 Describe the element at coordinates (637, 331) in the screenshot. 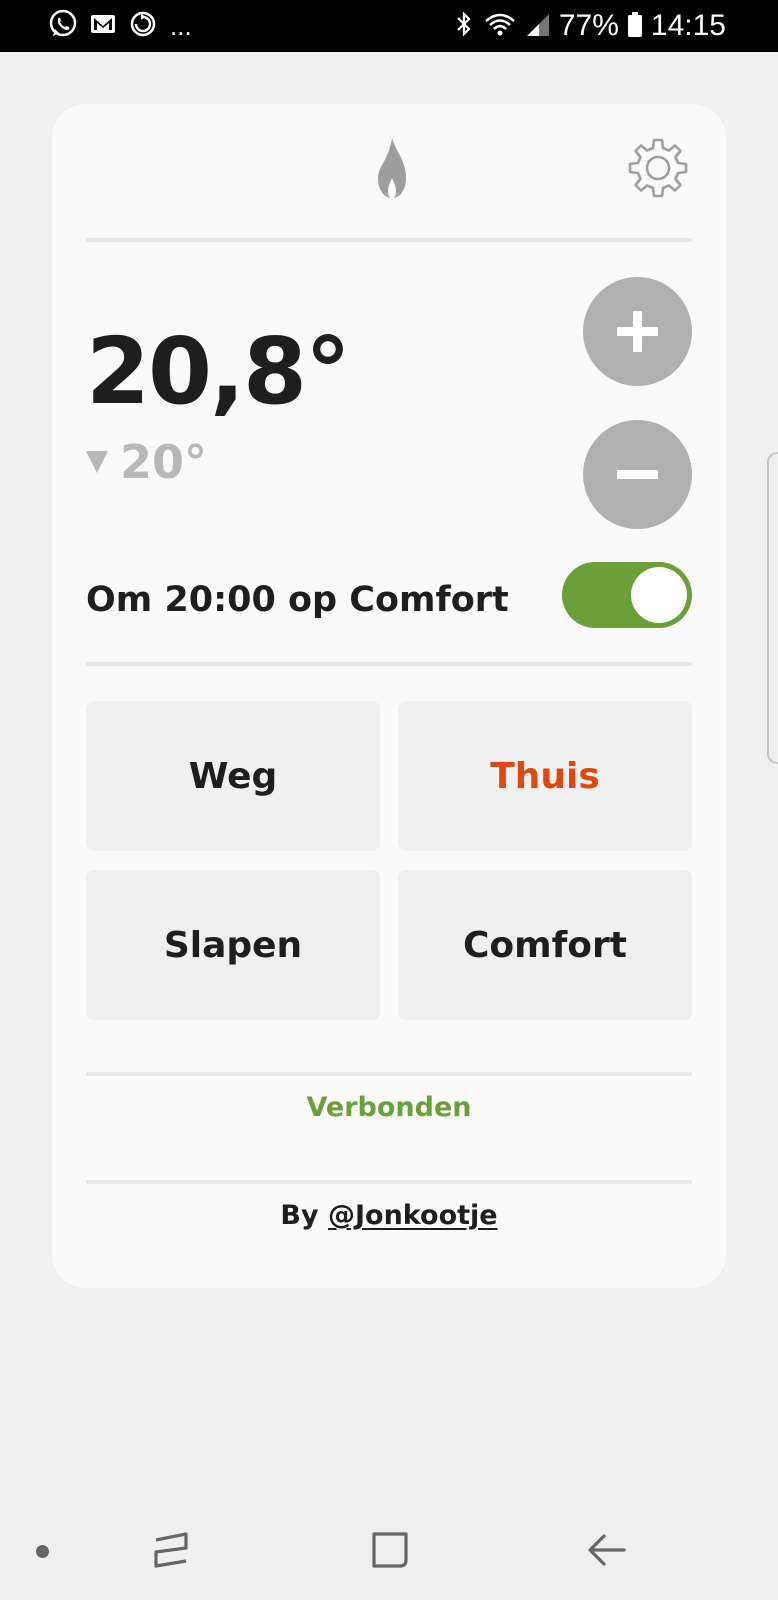

I see `increase-temperature-button` at that location.